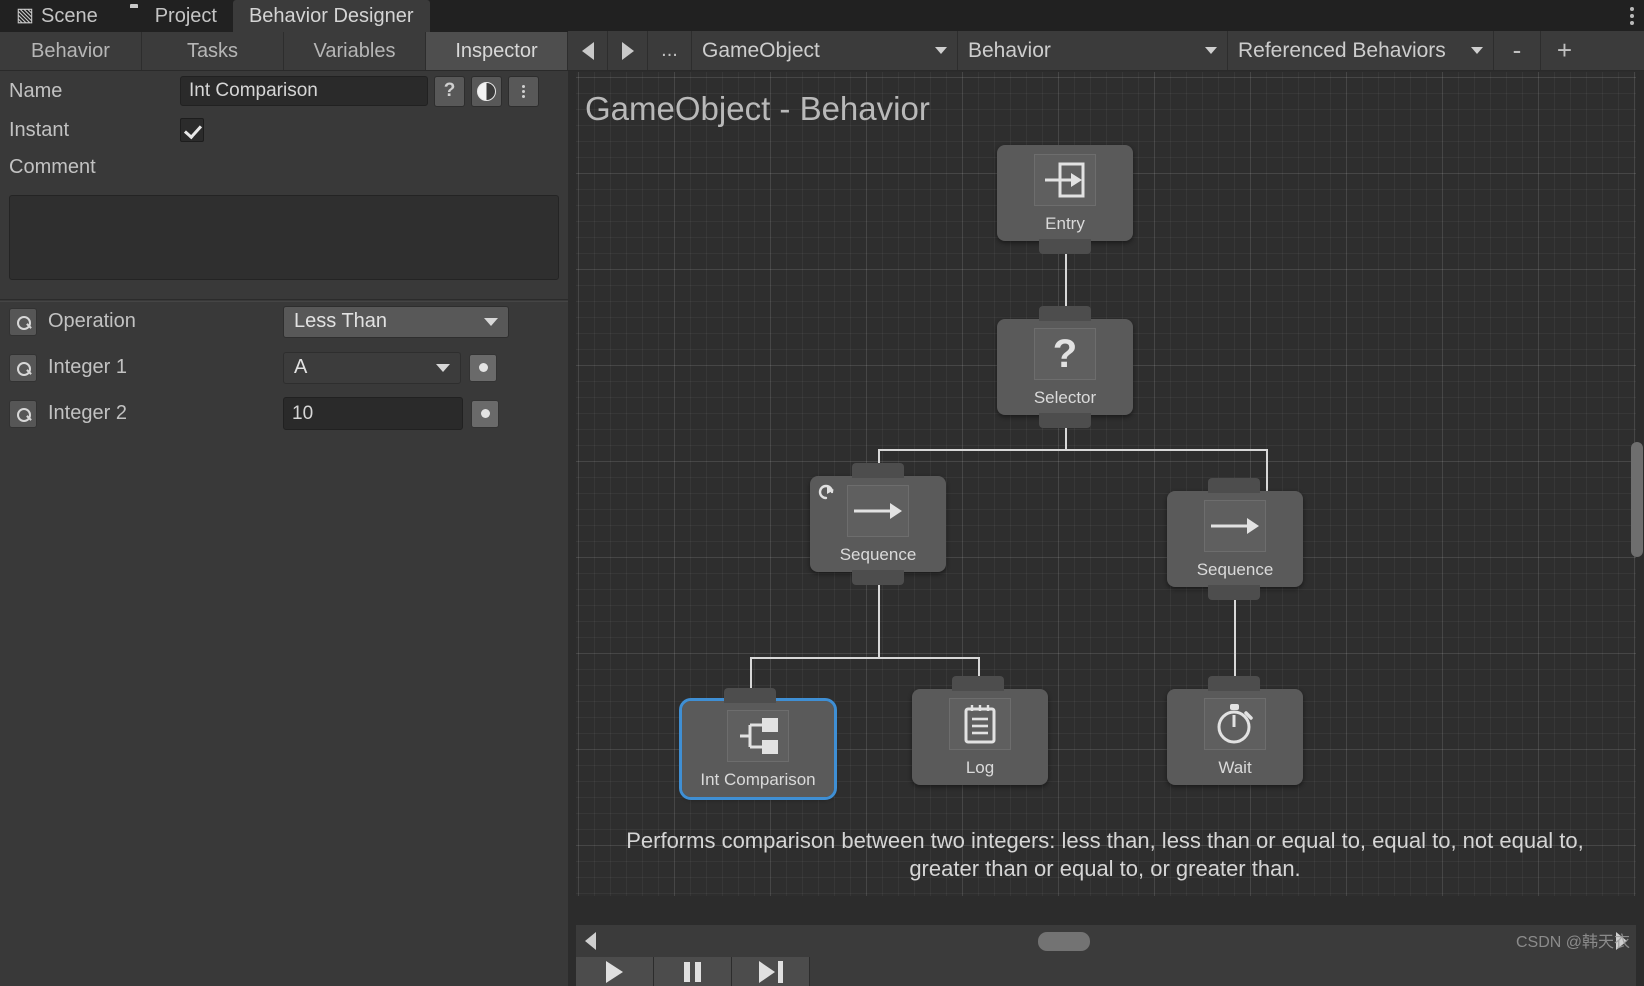 This screenshot has width=1644, height=986. I want to click on tab-label: Behavior, so click(70, 50).